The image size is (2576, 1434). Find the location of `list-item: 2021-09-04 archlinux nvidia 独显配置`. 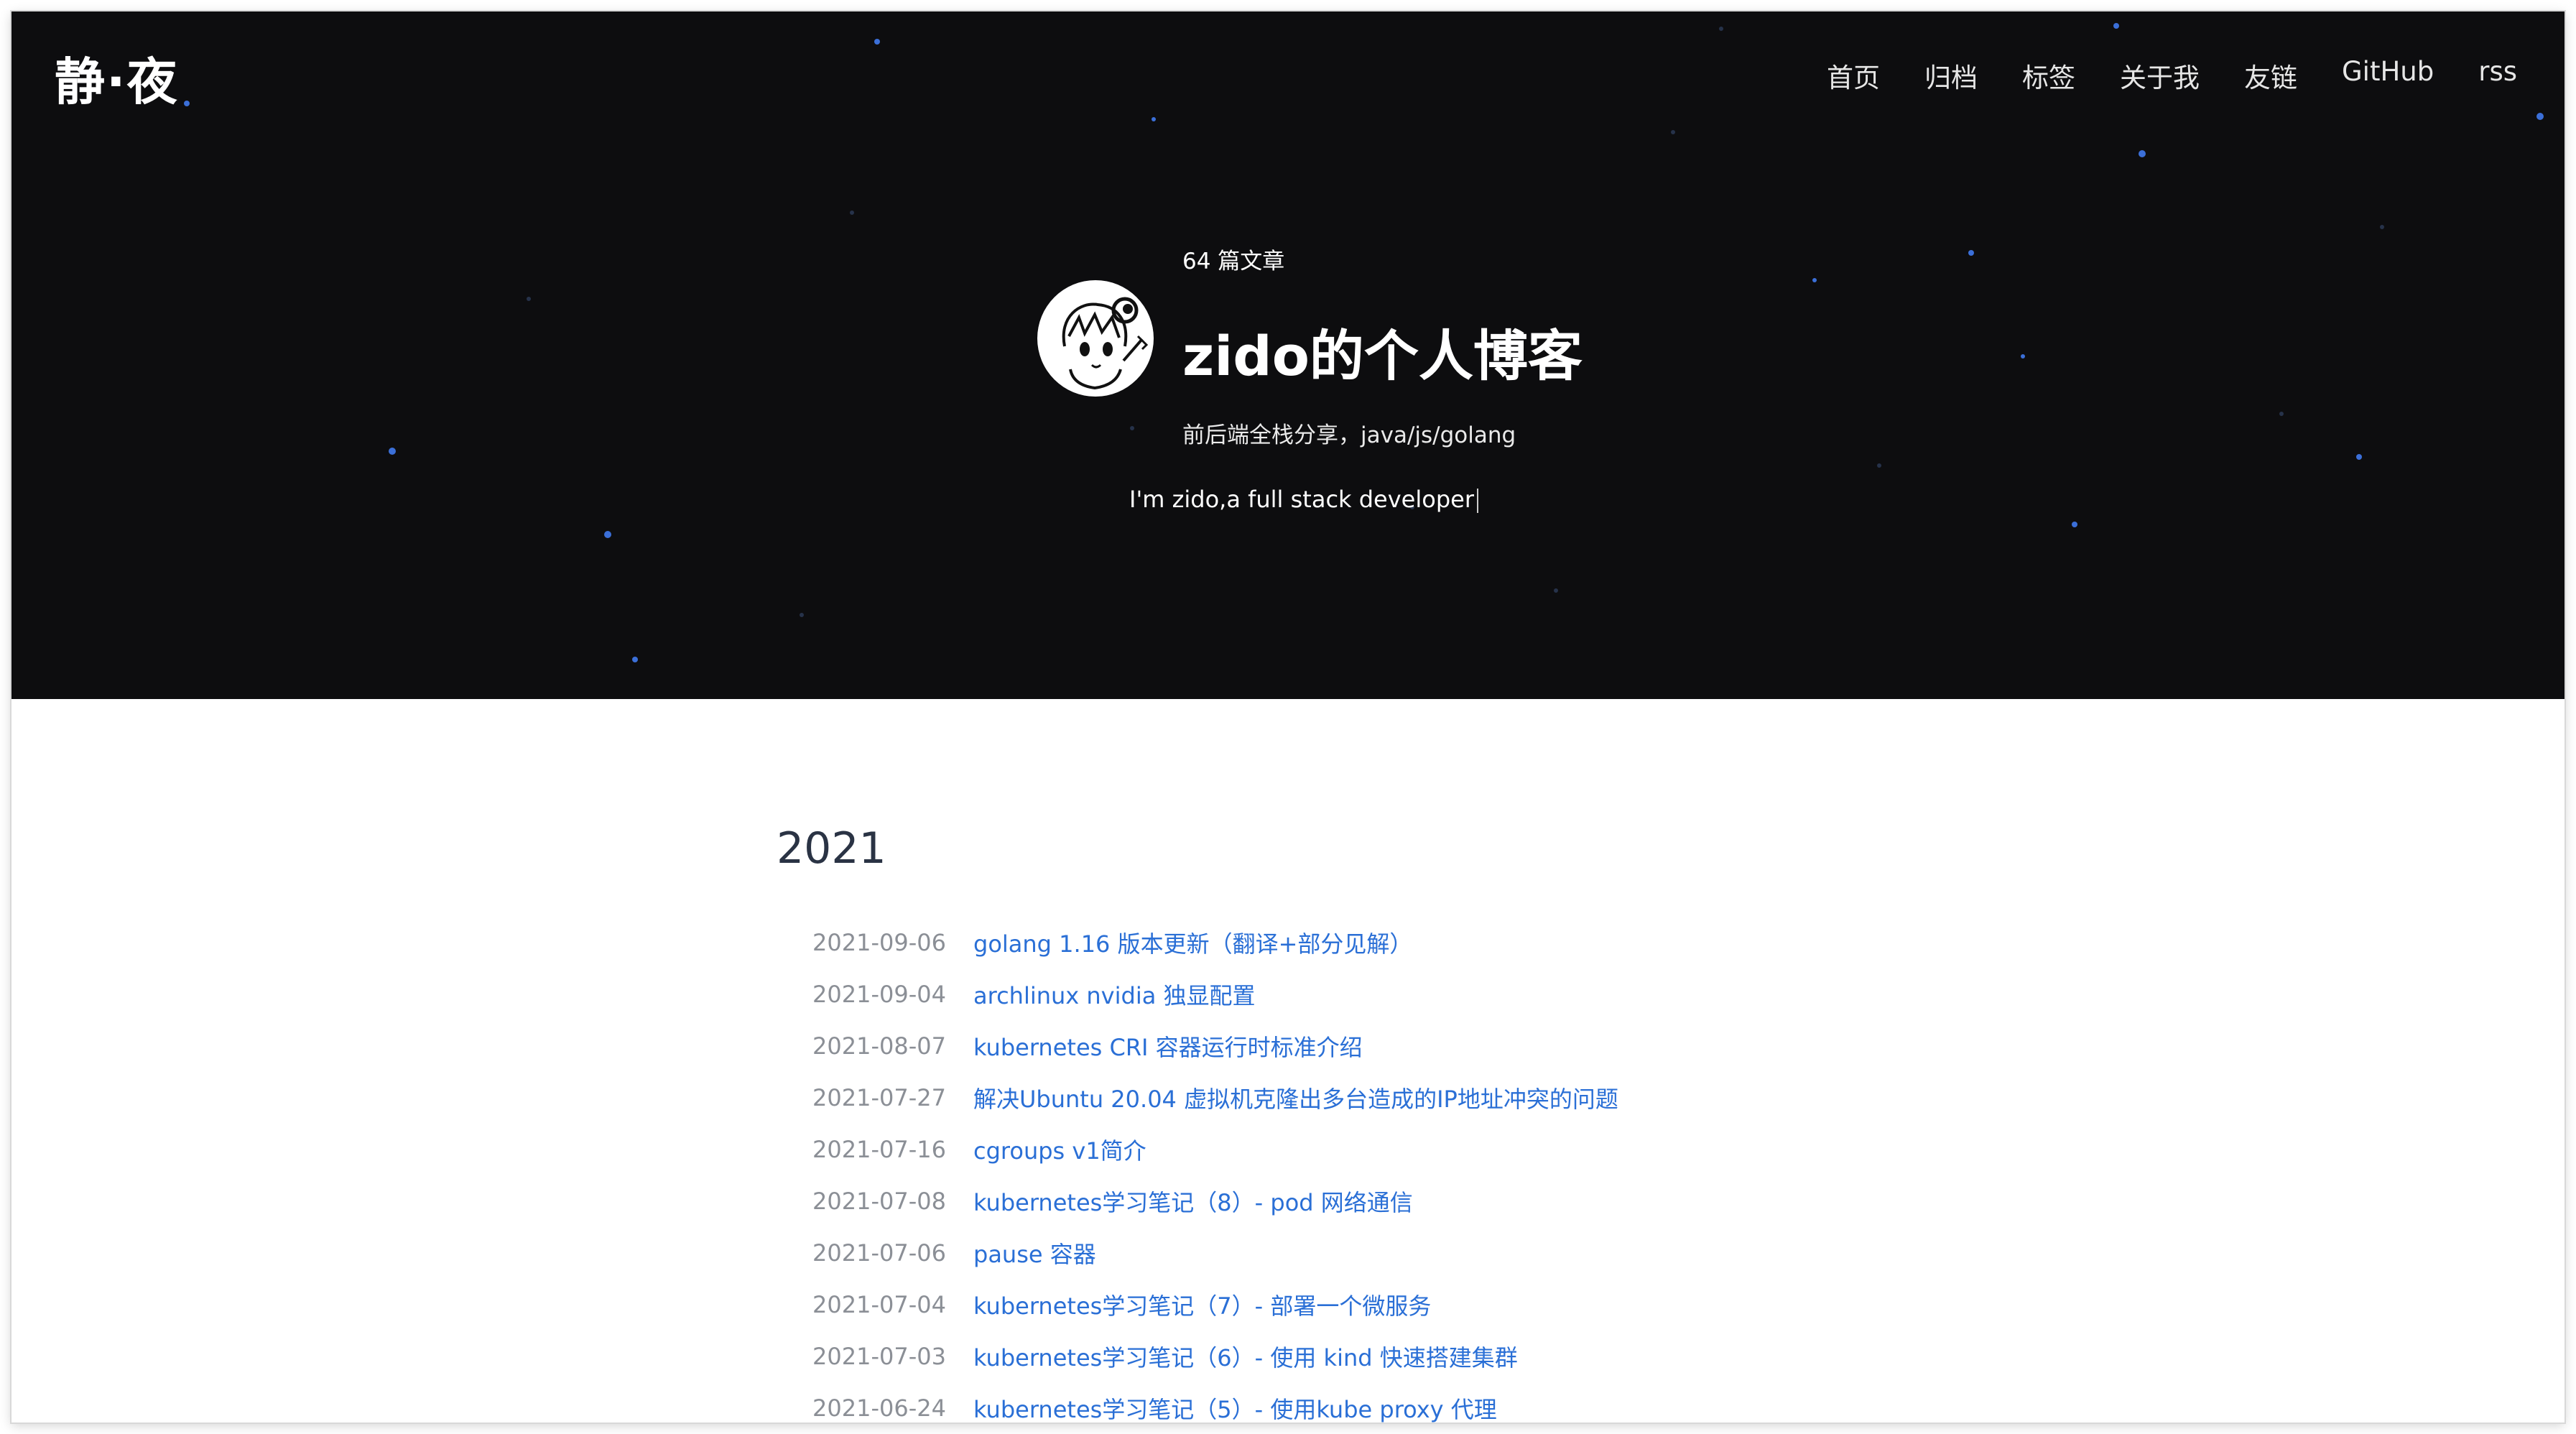

list-item: 2021-09-04 archlinux nvidia 独显配置 is located at coordinates (1215, 994).